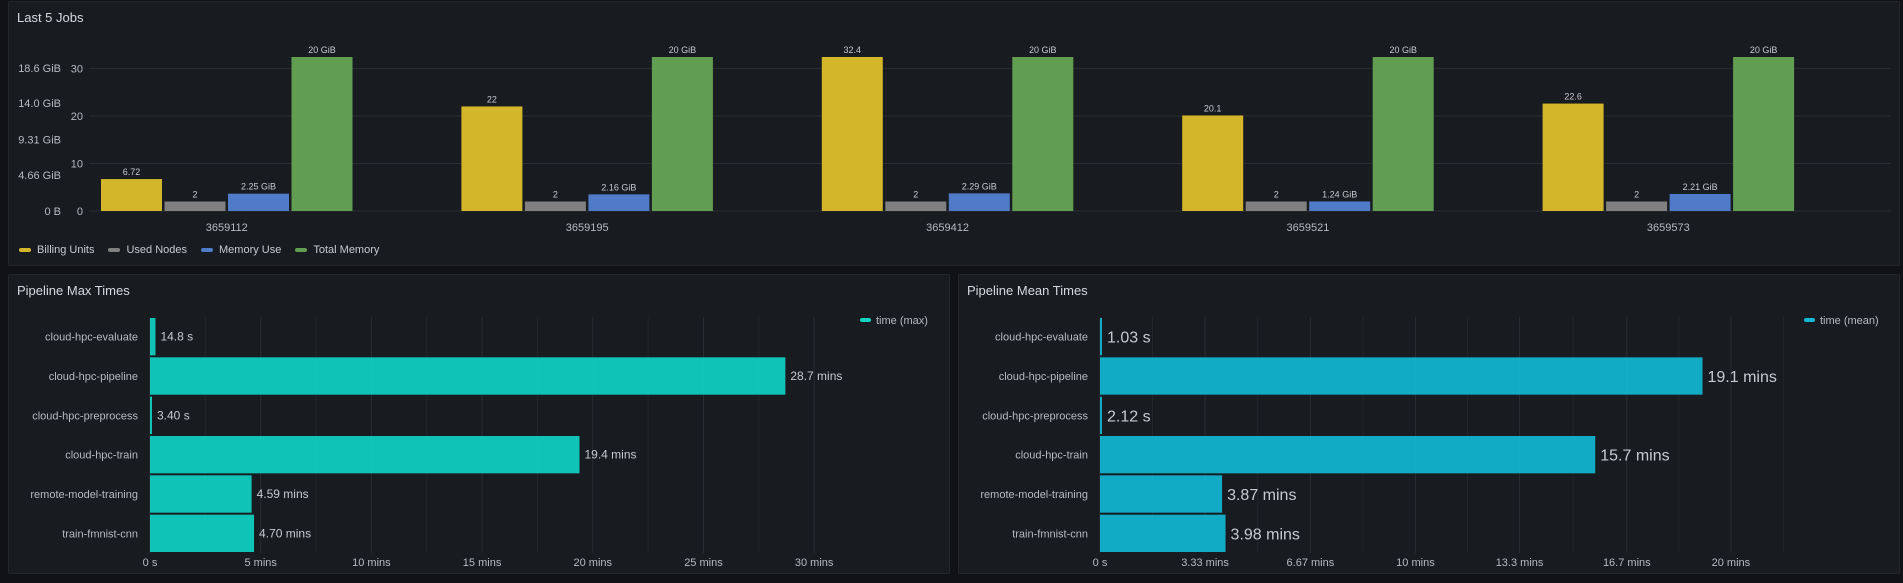 This screenshot has height=583, width=1903. I want to click on data-label: 14.8 s, so click(176, 337).